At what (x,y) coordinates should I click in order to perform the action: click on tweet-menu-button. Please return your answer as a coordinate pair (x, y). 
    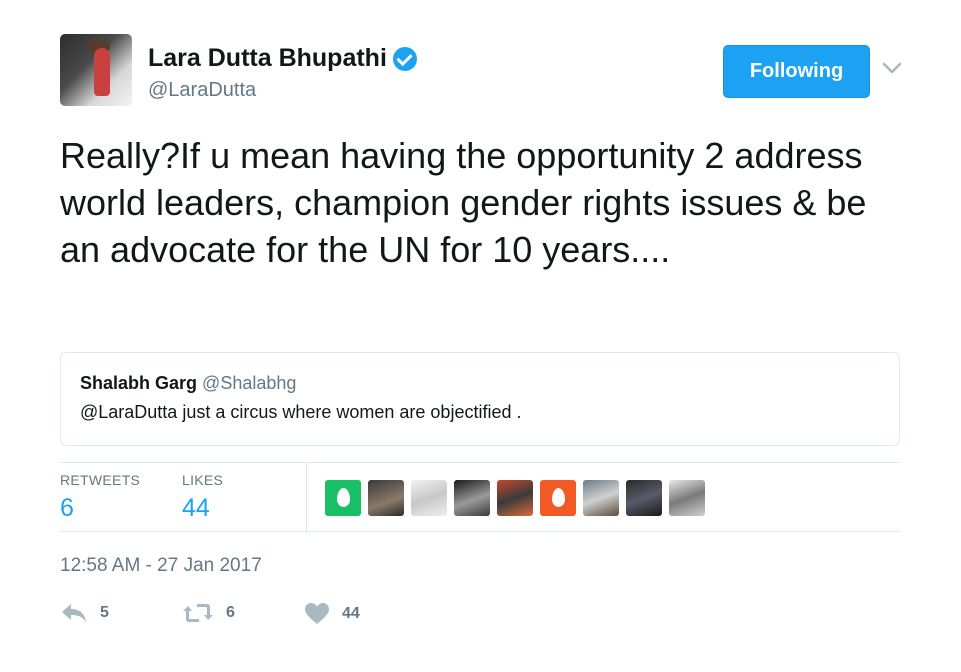
    Looking at the image, I should click on (892, 68).